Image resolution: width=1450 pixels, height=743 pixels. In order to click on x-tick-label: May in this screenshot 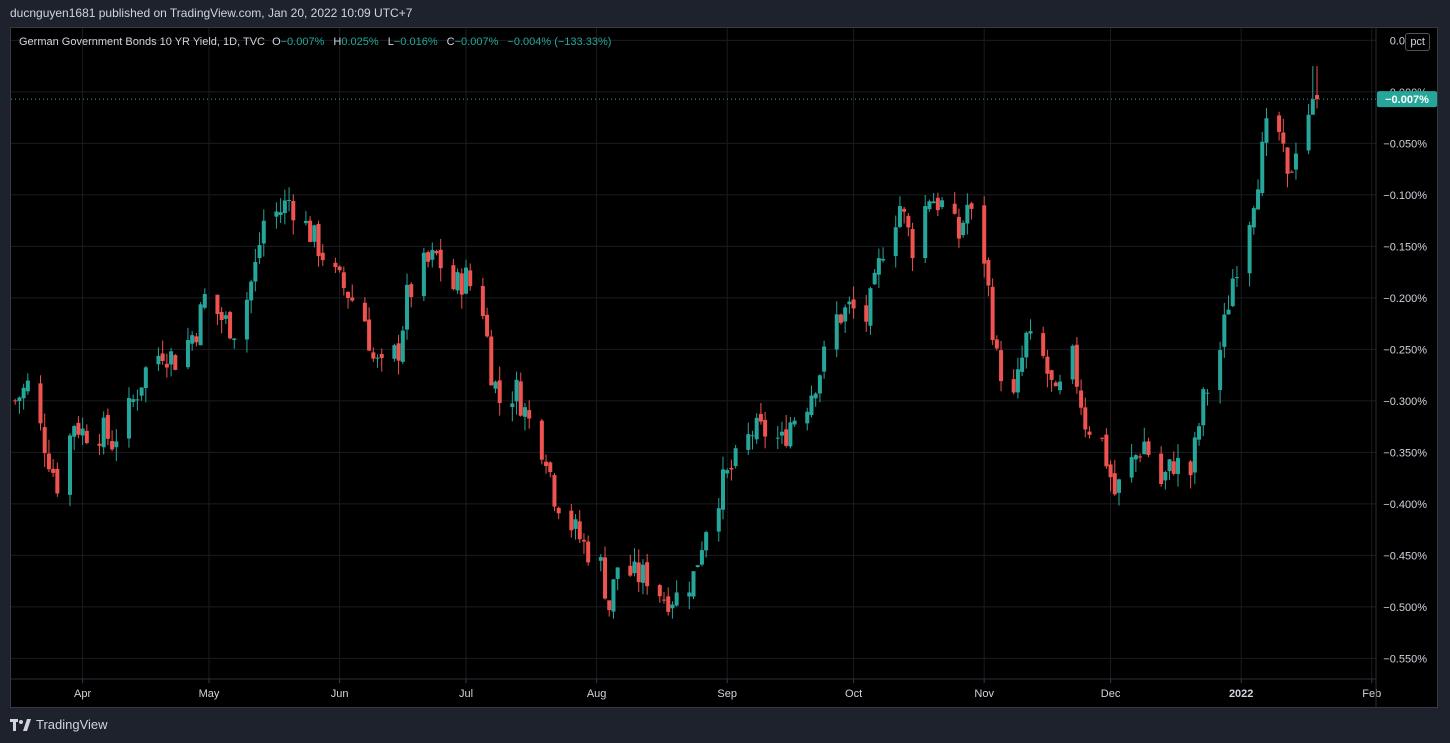, I will do `click(209, 694)`.